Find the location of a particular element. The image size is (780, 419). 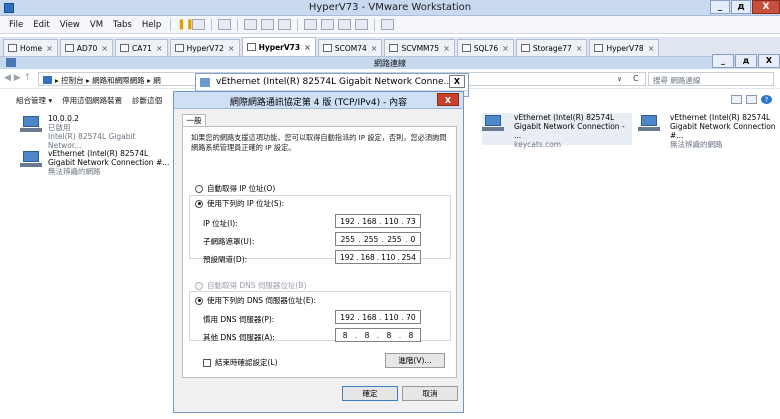

menu-edit: Edit is located at coordinates (41, 25).